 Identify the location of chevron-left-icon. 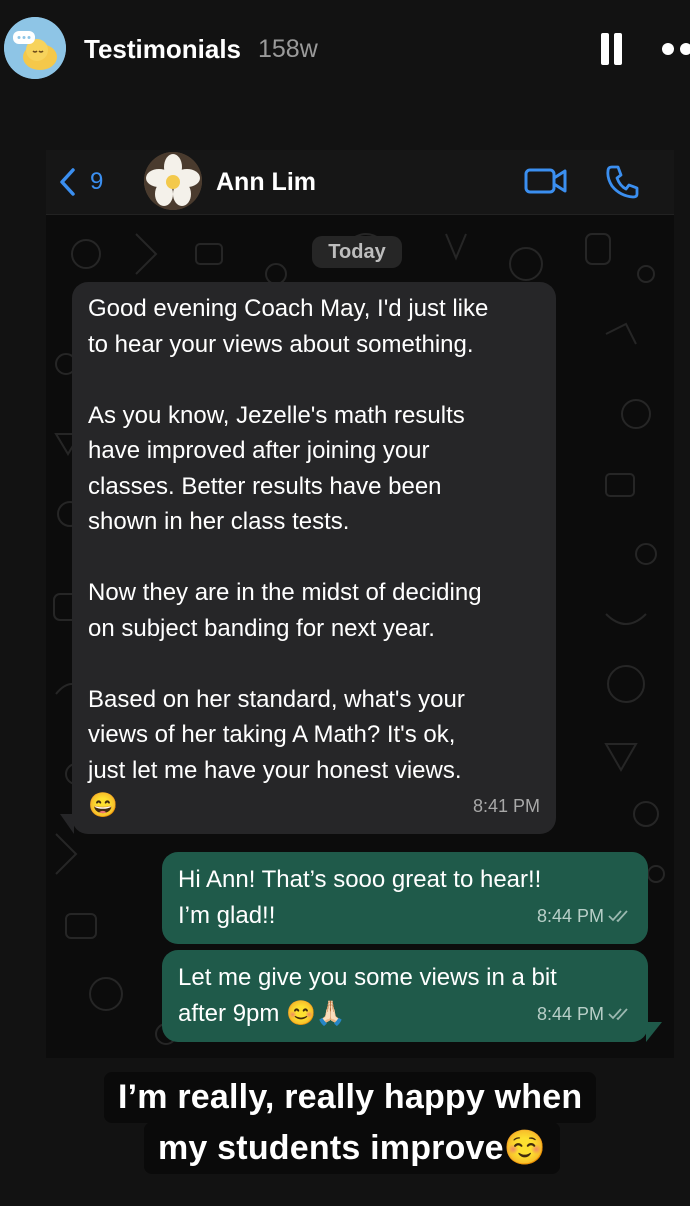
(67, 182).